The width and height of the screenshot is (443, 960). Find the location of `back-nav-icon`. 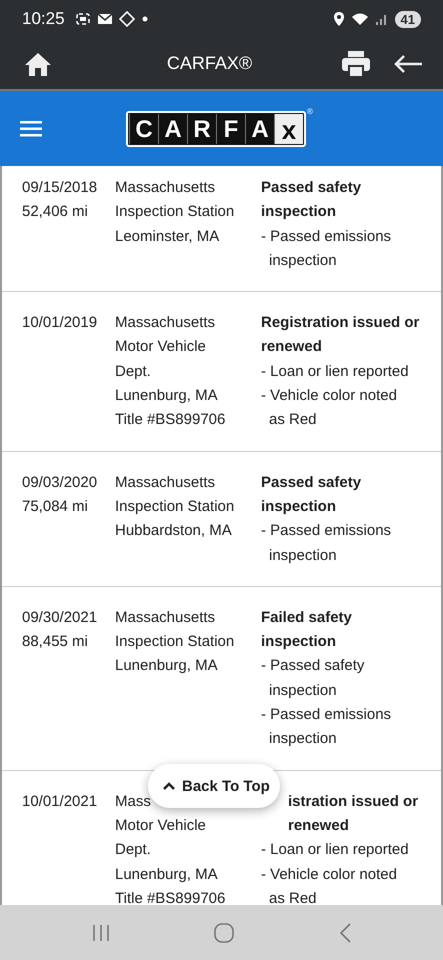

back-nav-icon is located at coordinates (345, 932).